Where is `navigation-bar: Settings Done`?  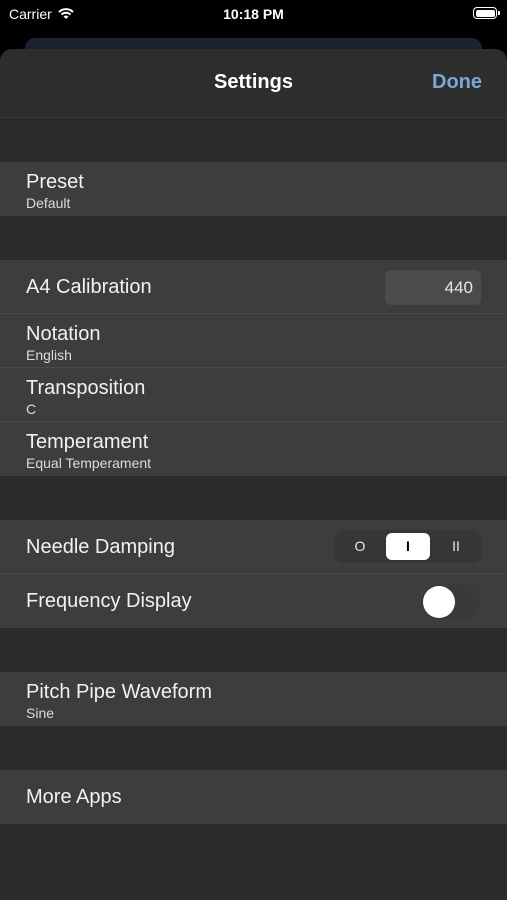 navigation-bar: Settings Done is located at coordinates (253, 83).